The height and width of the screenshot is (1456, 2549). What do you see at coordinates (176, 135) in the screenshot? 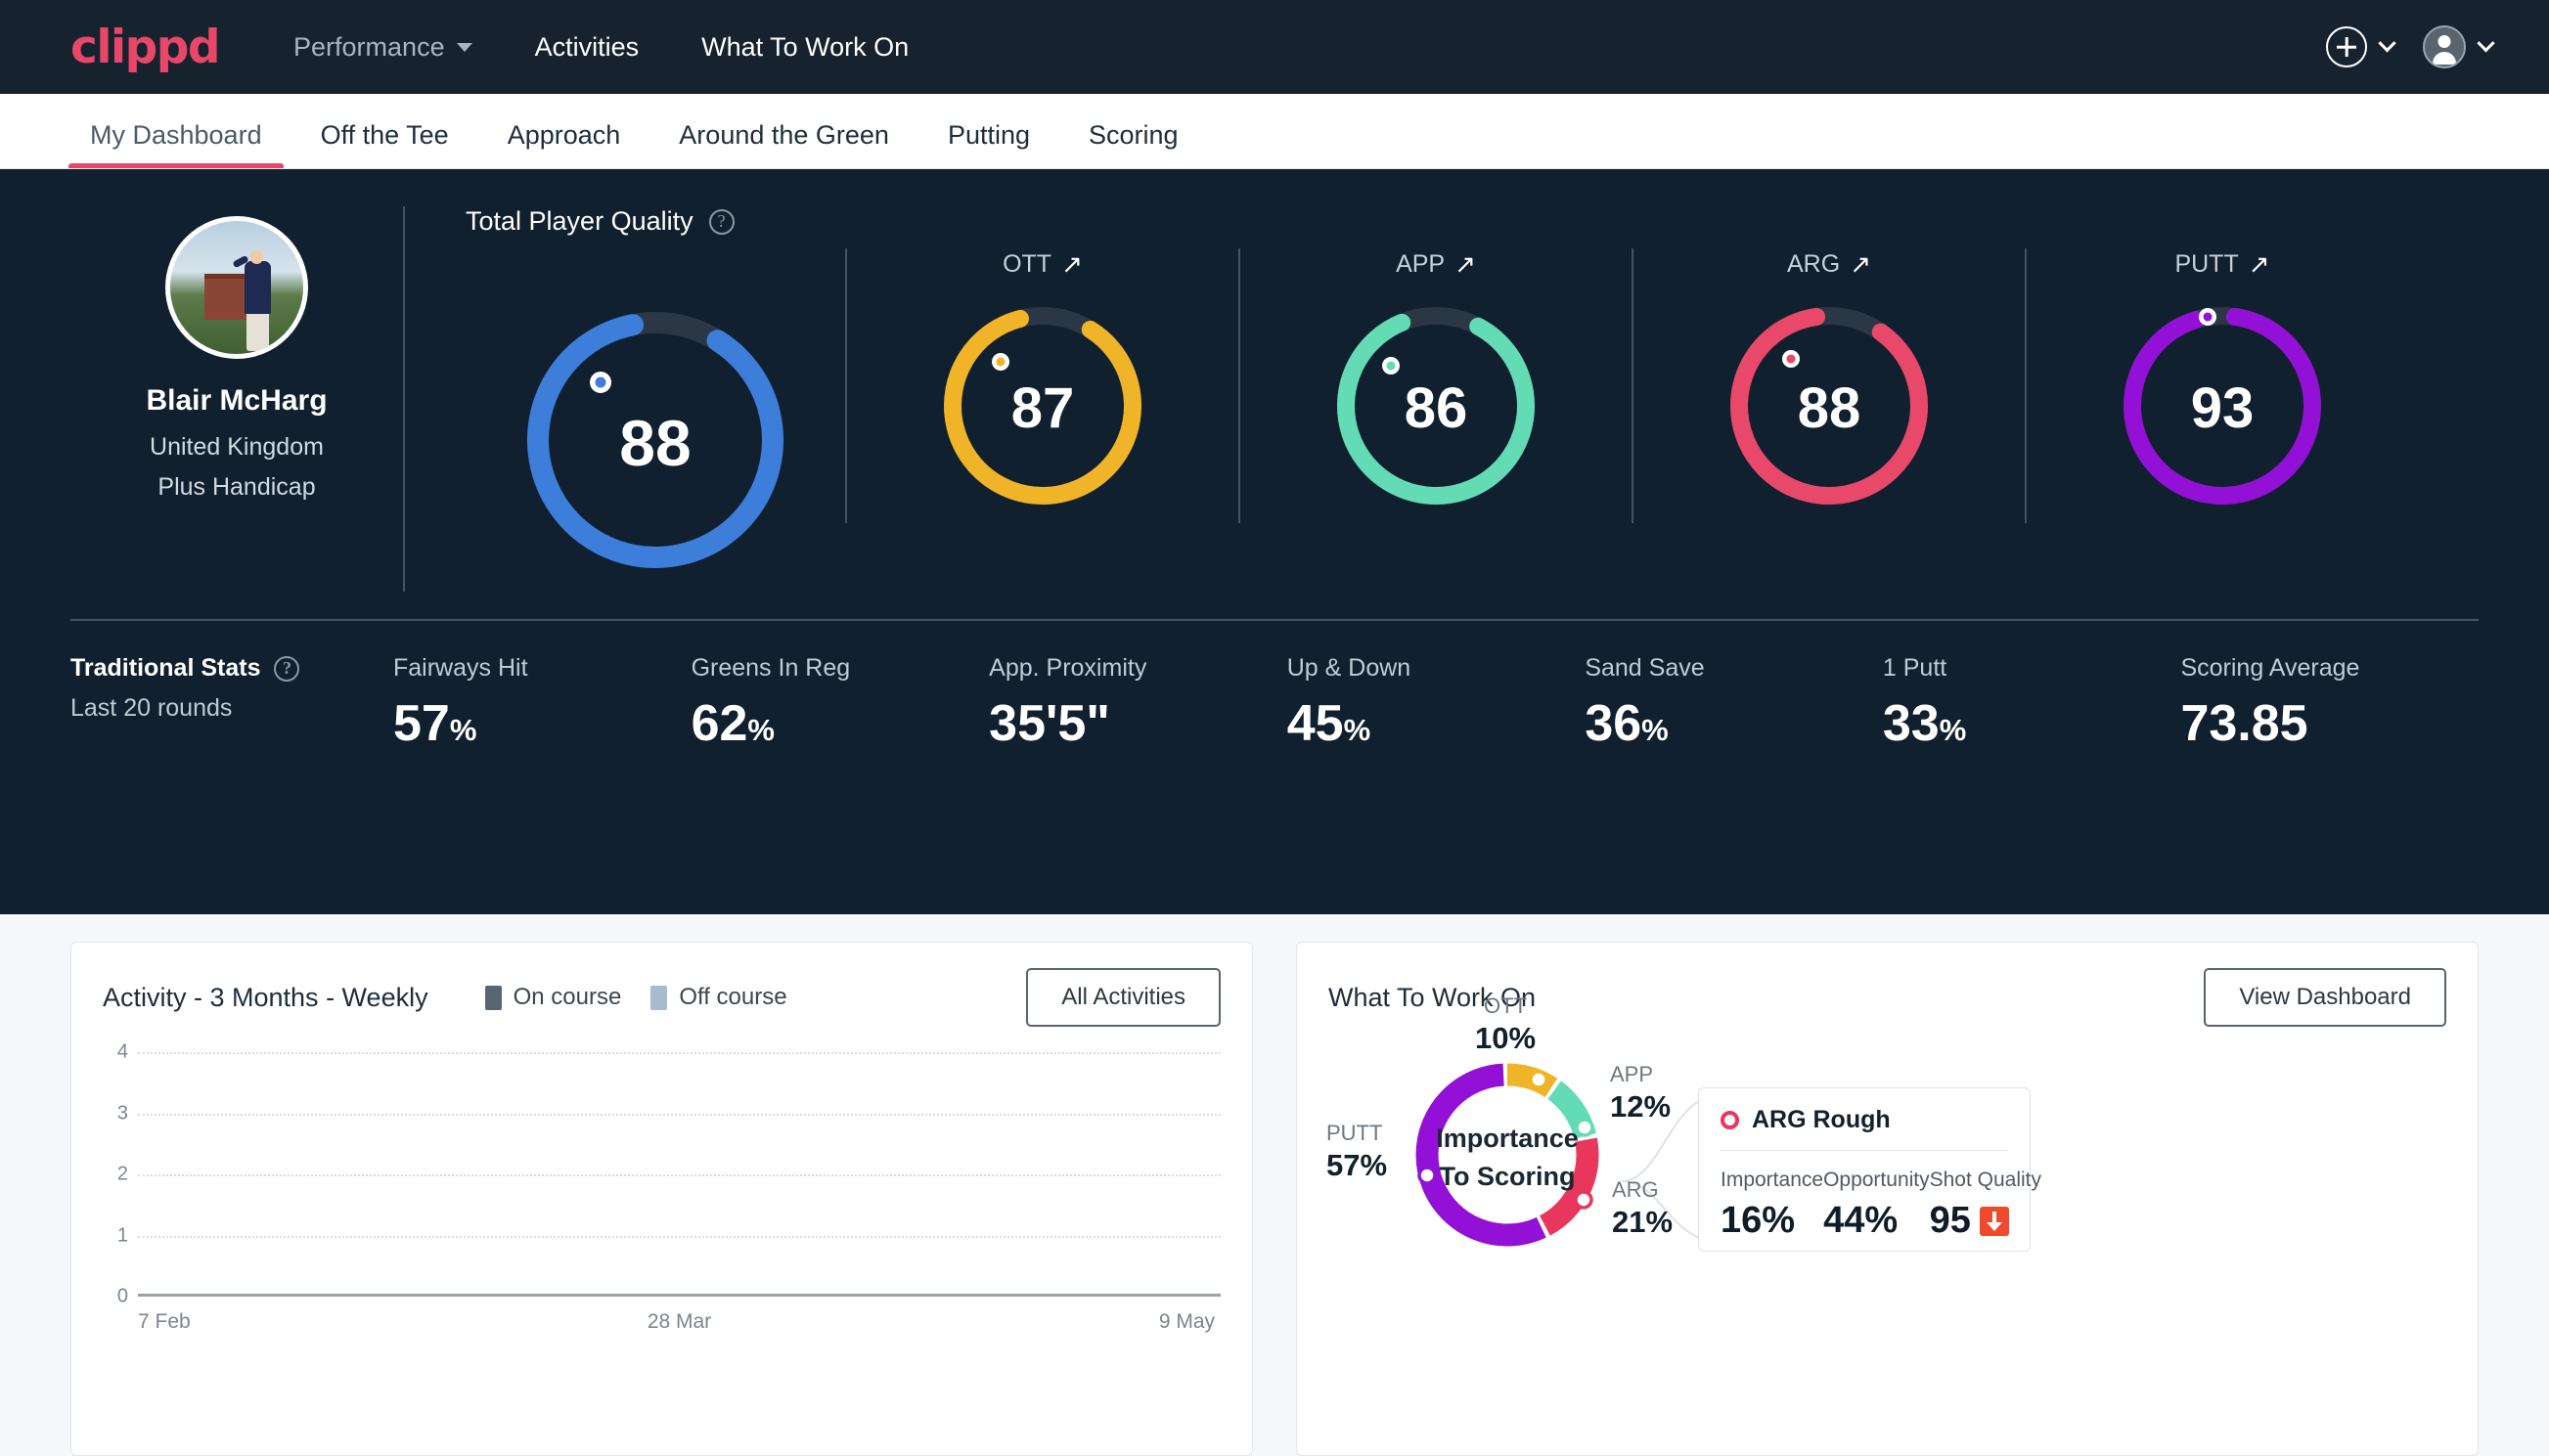
I see `tab-my-dashboard-label: My Dashboard` at bounding box center [176, 135].